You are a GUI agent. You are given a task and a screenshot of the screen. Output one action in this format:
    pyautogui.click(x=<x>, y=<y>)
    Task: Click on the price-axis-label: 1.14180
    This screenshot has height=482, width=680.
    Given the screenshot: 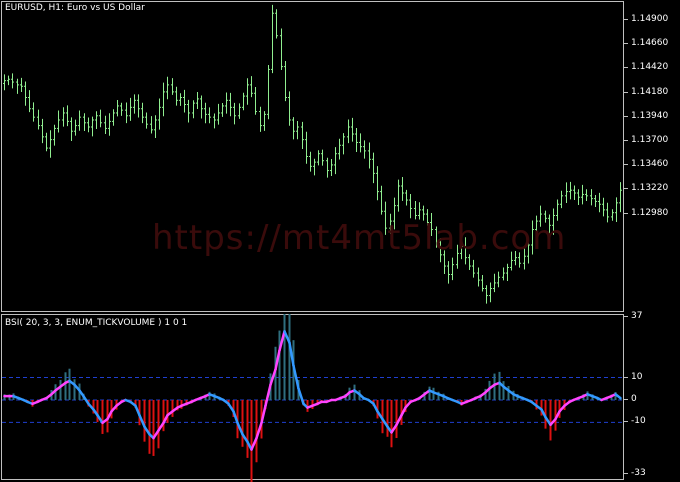 What is the action you would take?
    pyautogui.click(x=652, y=93)
    